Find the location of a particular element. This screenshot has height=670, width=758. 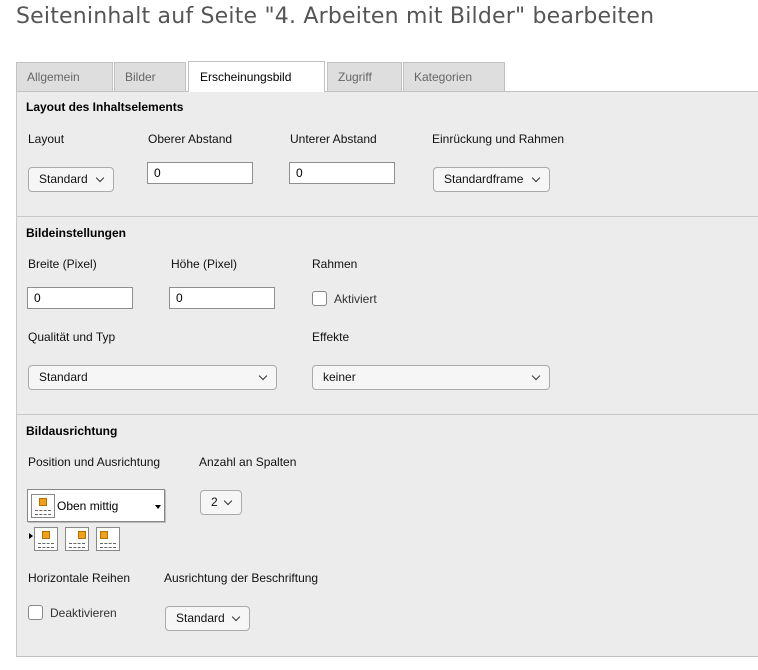

effects-select: keiner is located at coordinates (431, 377).